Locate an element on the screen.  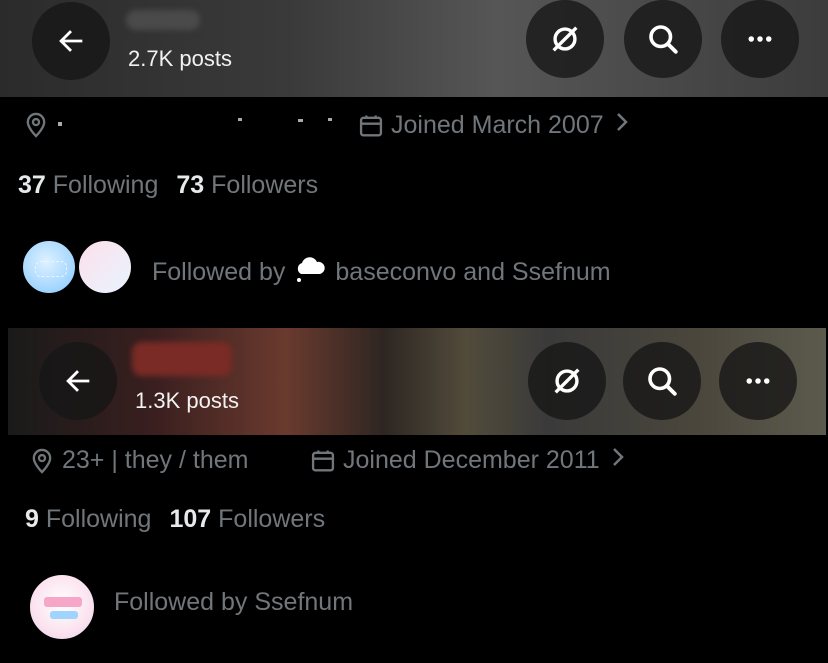
following-link: 9 Following is located at coordinates (88, 519).